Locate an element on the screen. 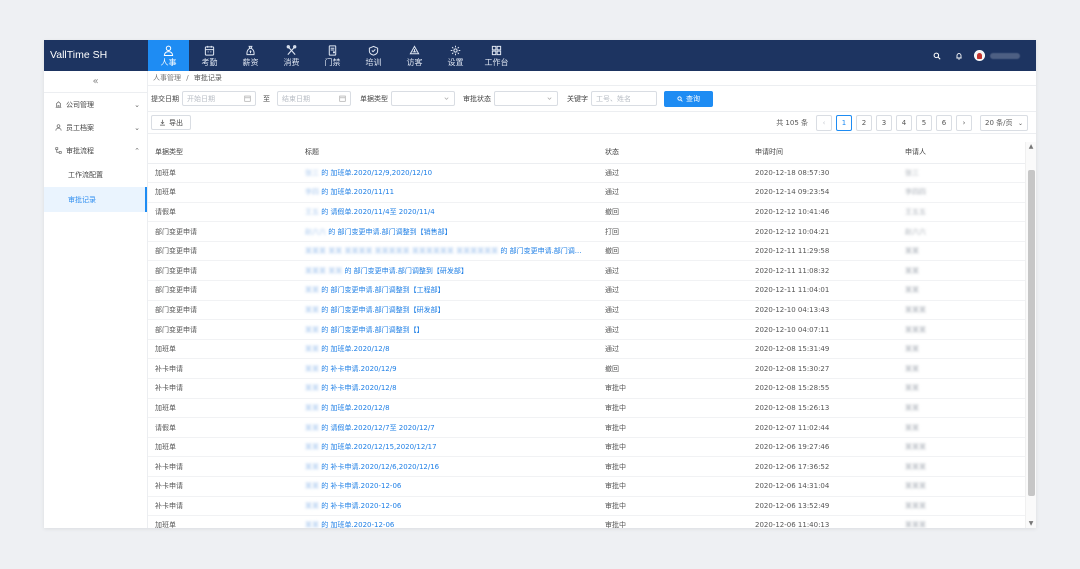 The height and width of the screenshot is (569, 1080). scrollbar-thumb is located at coordinates (1031, 333).